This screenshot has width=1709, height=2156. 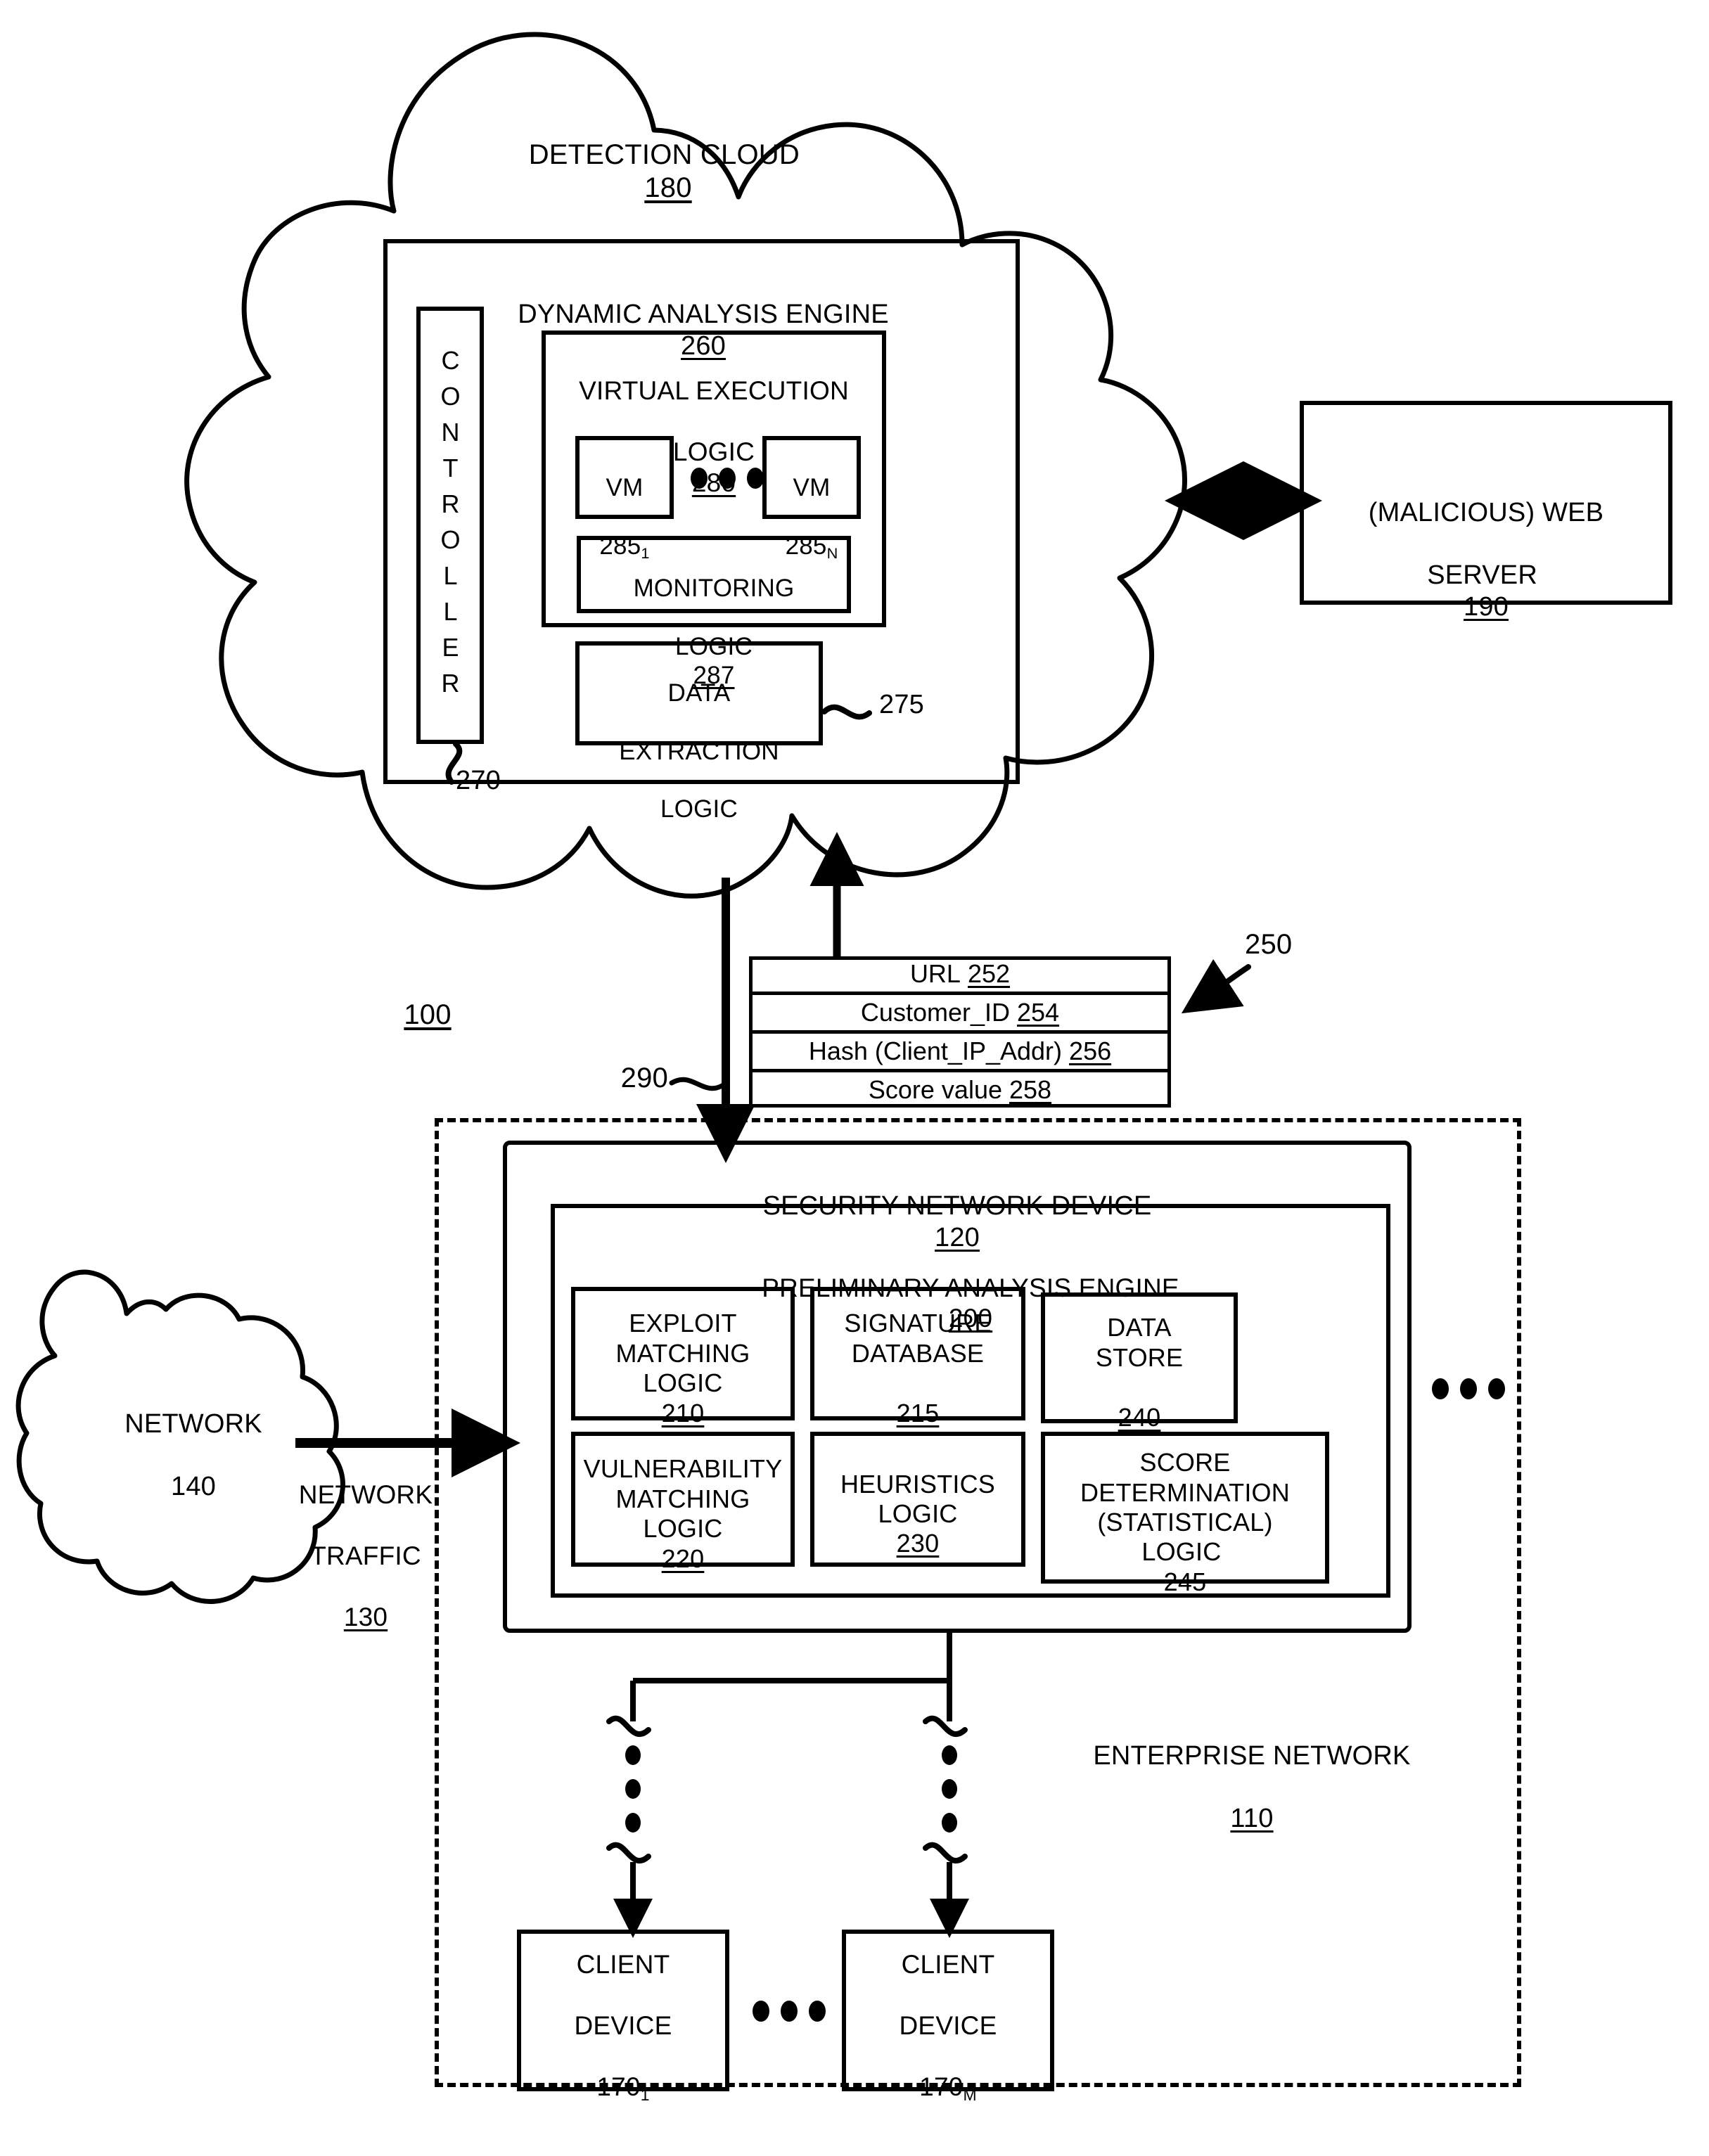 What do you see at coordinates (1139, 1342) in the screenshot?
I see `module-lines: DATA STORE` at bounding box center [1139, 1342].